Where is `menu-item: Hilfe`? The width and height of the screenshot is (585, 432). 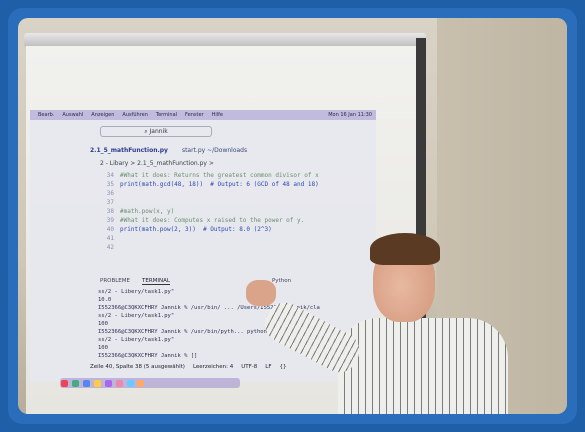 menu-item: Hilfe is located at coordinates (217, 115).